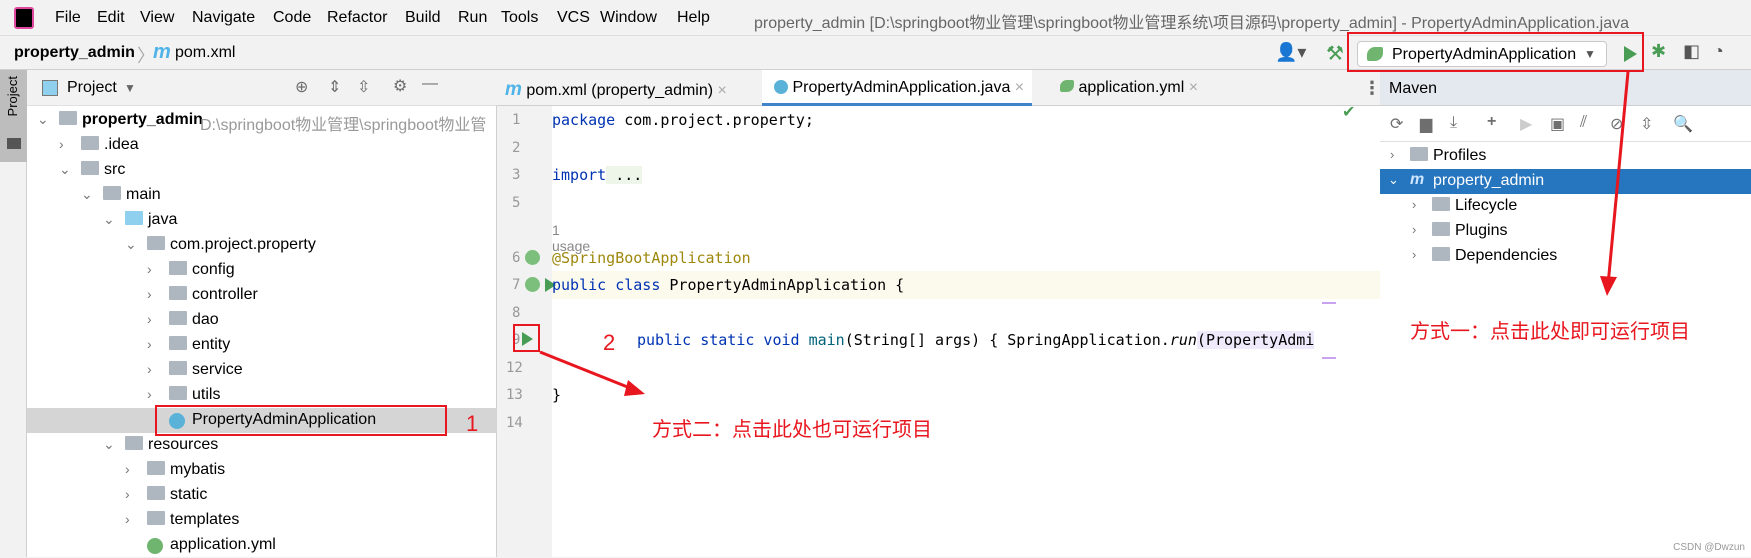 The height and width of the screenshot is (558, 1751). I want to click on annotation-number-1: 1, so click(472, 423).